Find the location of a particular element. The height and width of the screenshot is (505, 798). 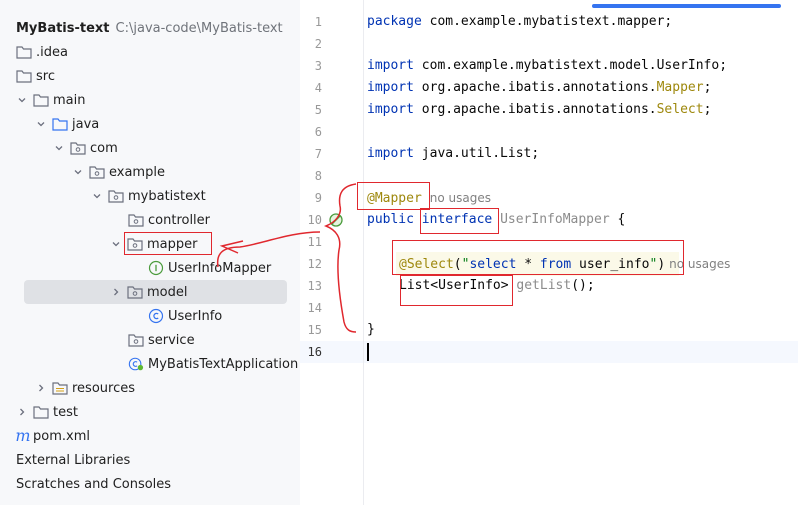

red-ink-annotations is located at coordinates (286, 258).